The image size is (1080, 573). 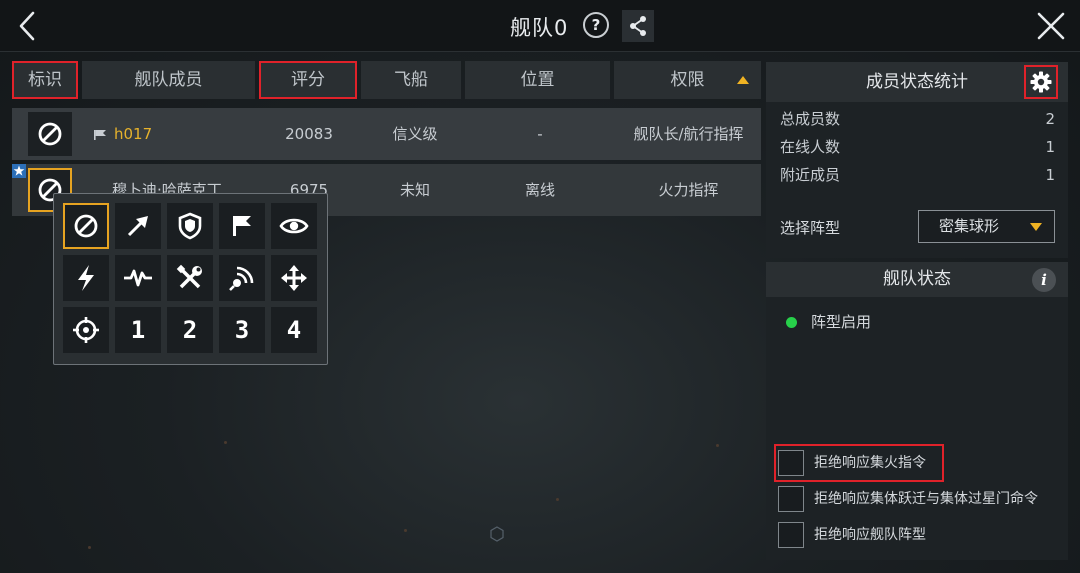 What do you see at coordinates (917, 175) in the screenshot?
I see `stat-nearby-members: 附近成员 1` at bounding box center [917, 175].